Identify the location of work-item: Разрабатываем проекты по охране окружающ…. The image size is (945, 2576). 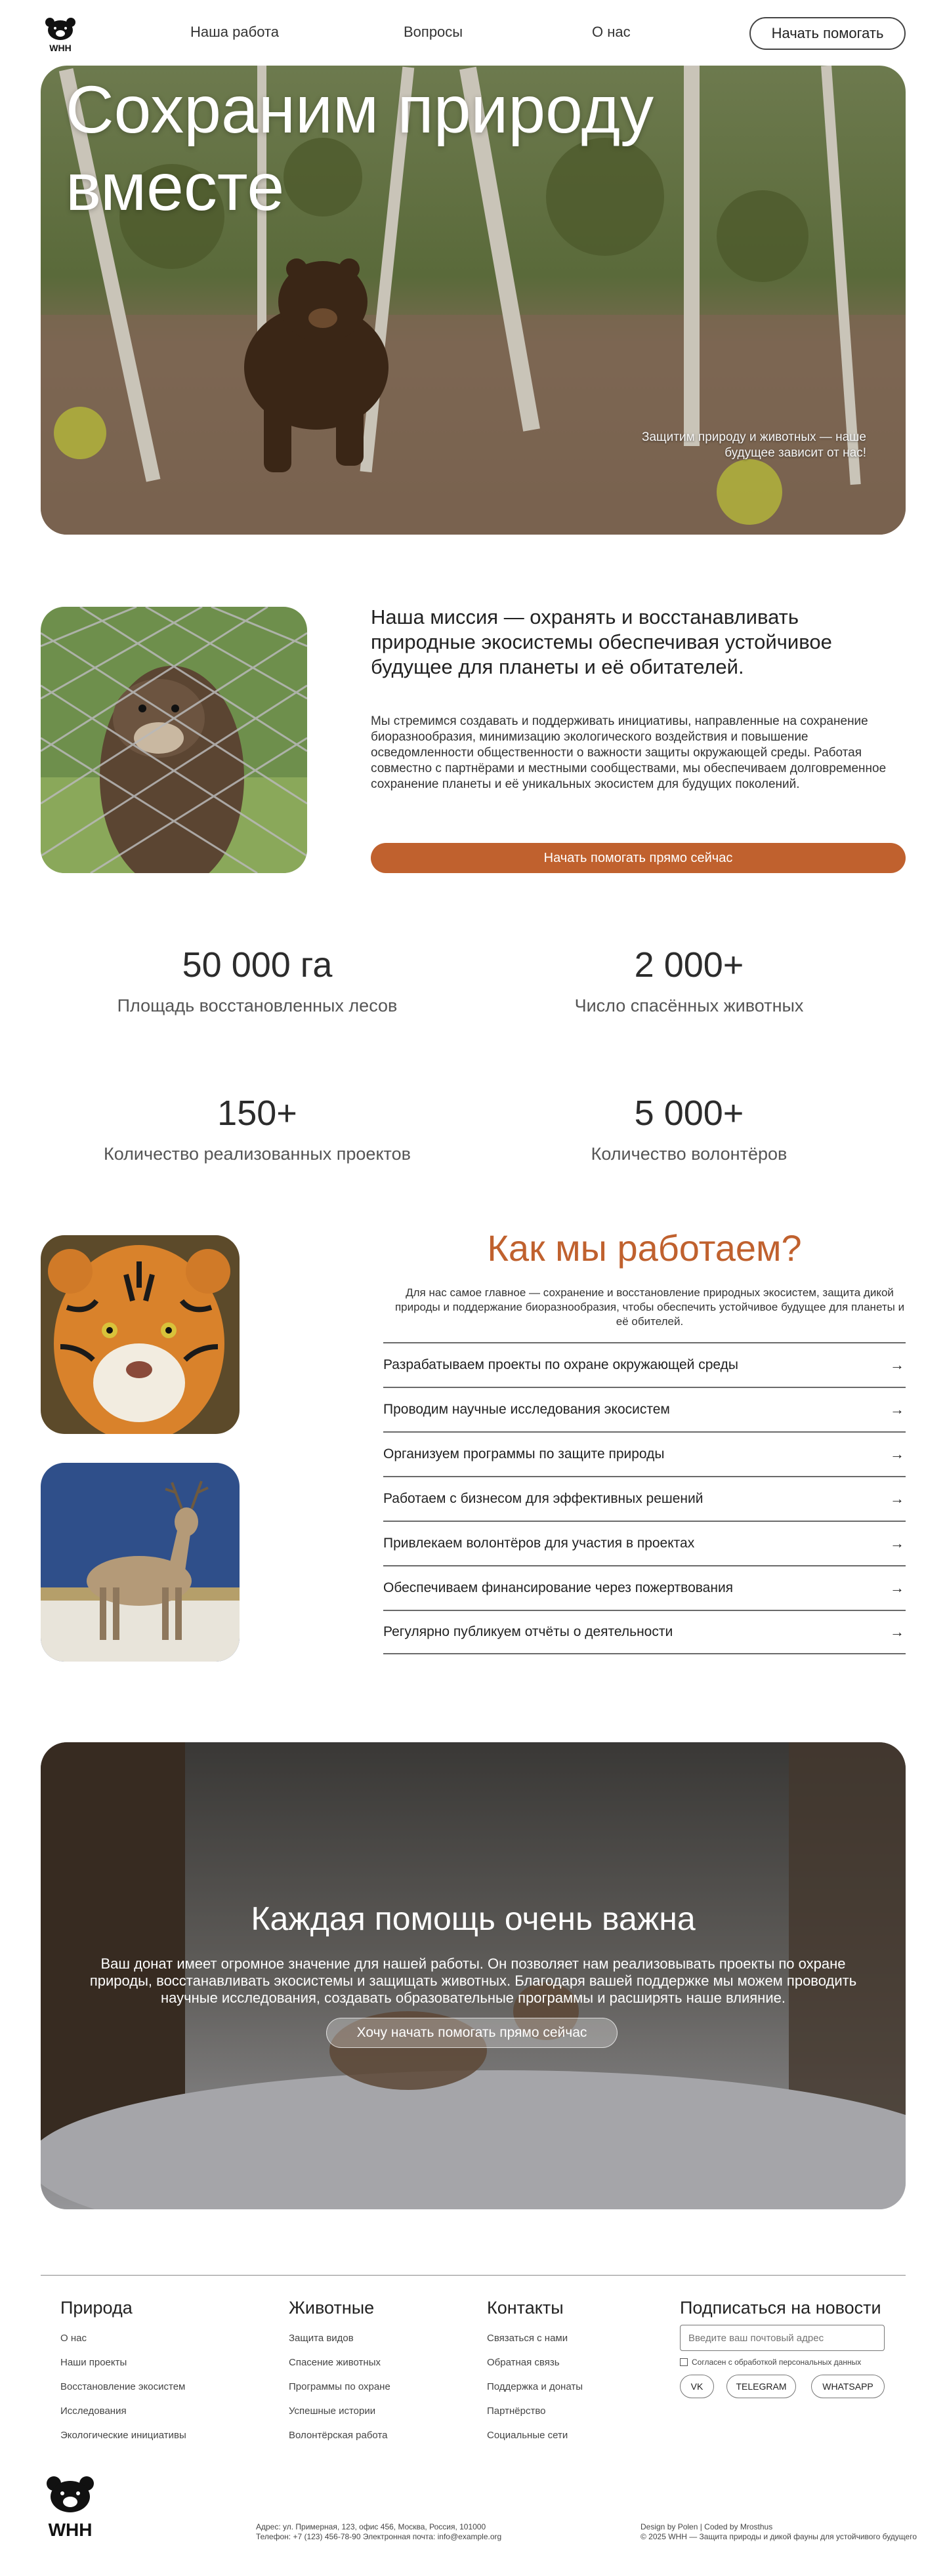
(644, 1364).